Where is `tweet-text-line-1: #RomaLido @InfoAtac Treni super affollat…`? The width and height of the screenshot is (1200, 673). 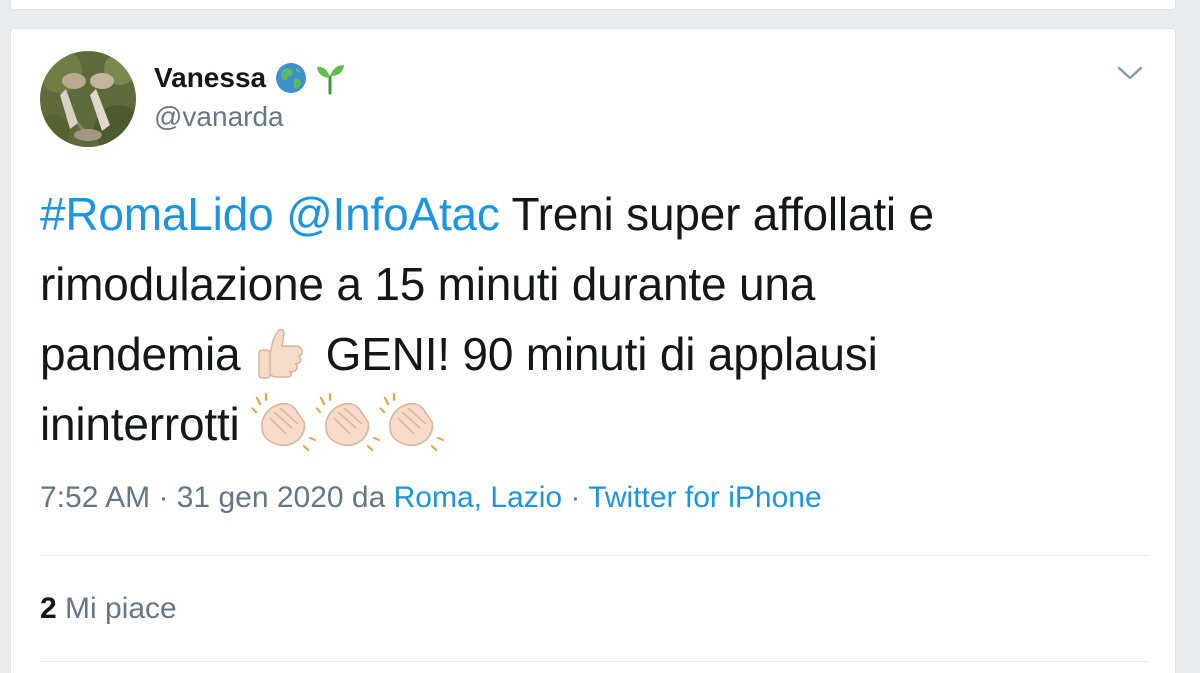
tweet-text-line-1: #RomaLido @InfoAtac Treni super affollat… is located at coordinates (590, 214).